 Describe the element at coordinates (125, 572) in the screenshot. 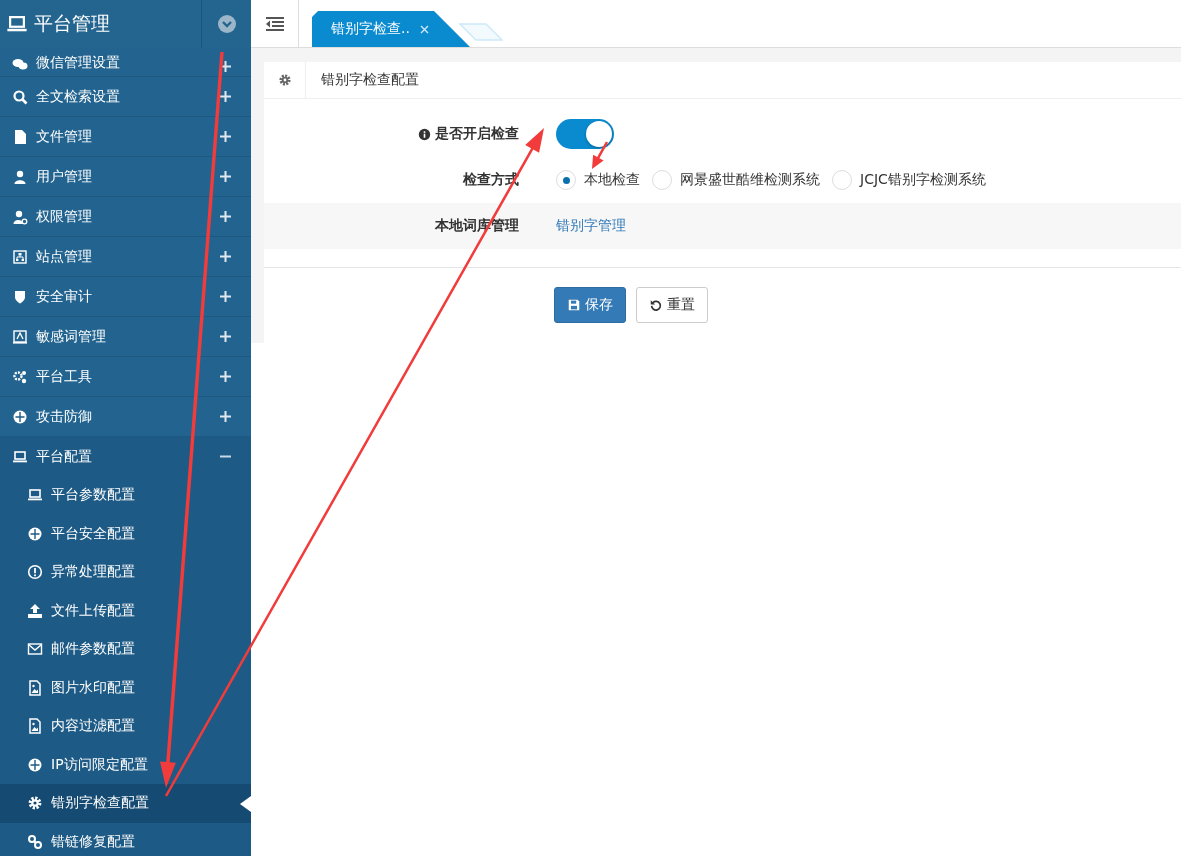

I see `sidebar-subitem: 异常处理配置` at that location.